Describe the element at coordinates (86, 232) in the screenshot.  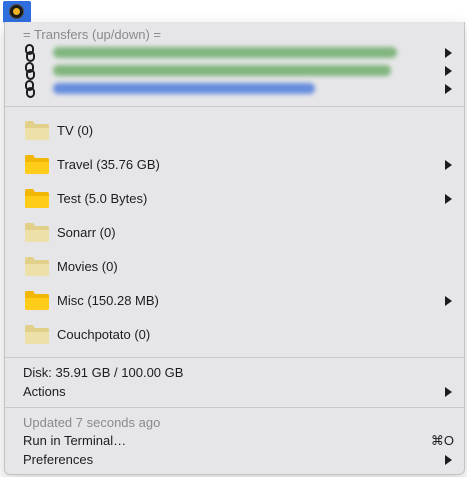
I see `folder-label: Sonarr (0)` at that location.